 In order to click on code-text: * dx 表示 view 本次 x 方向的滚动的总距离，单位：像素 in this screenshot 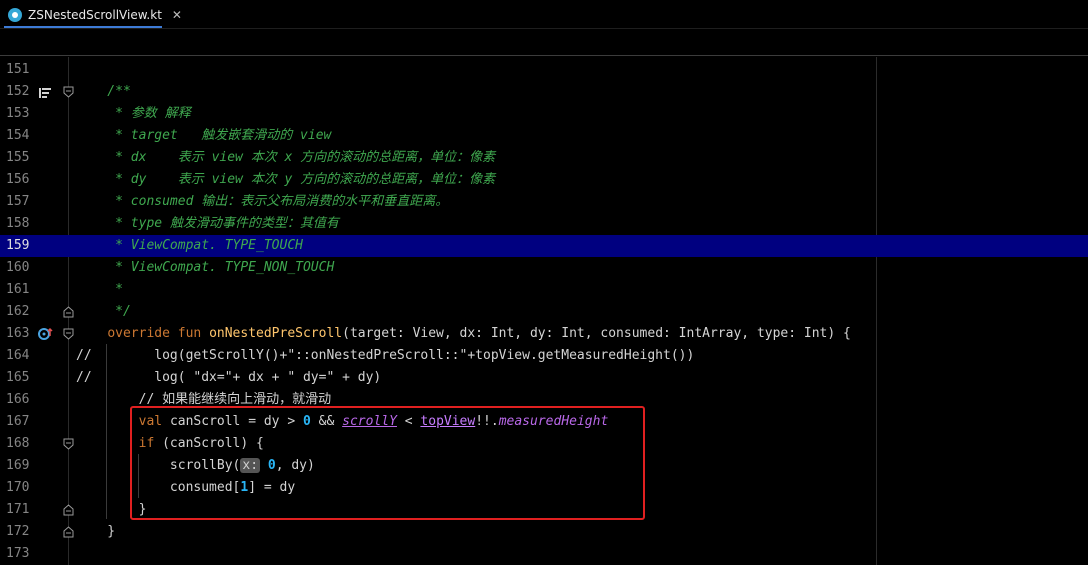, I will do `click(285, 158)`.